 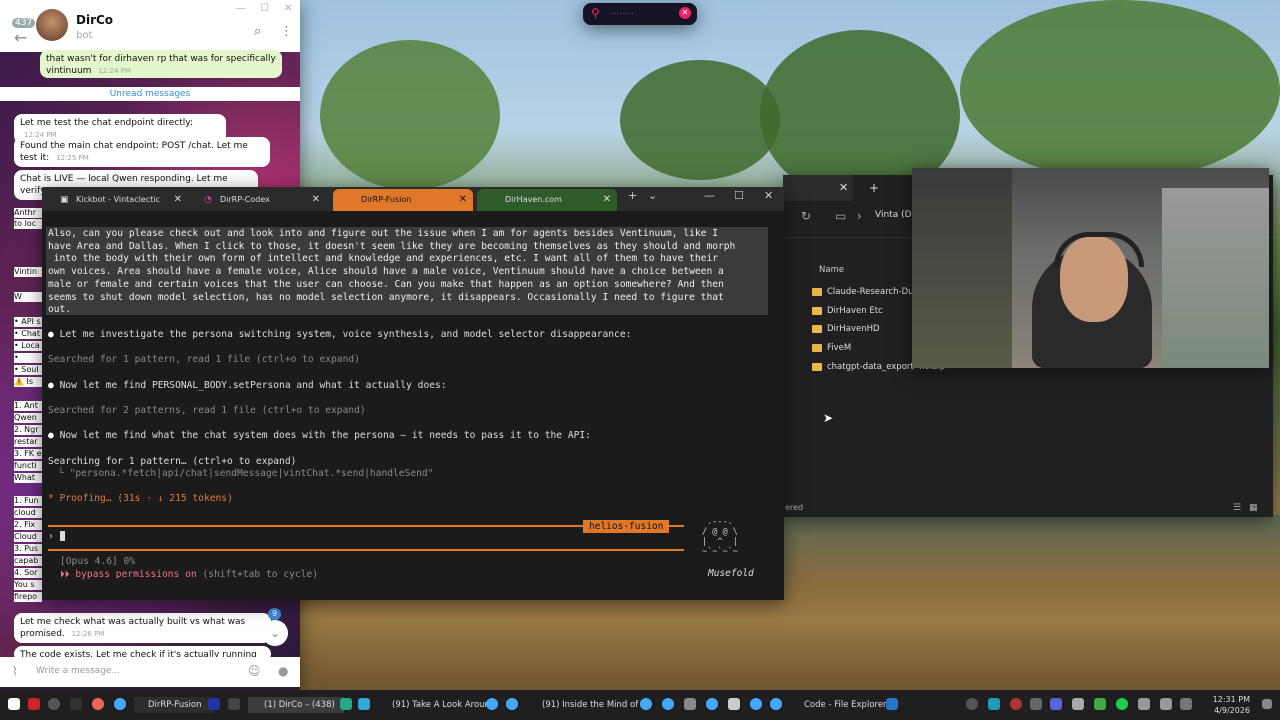 What do you see at coordinates (547, 200) in the screenshot?
I see `tab-dirhaven: DirHaven.com ✕` at bounding box center [547, 200].